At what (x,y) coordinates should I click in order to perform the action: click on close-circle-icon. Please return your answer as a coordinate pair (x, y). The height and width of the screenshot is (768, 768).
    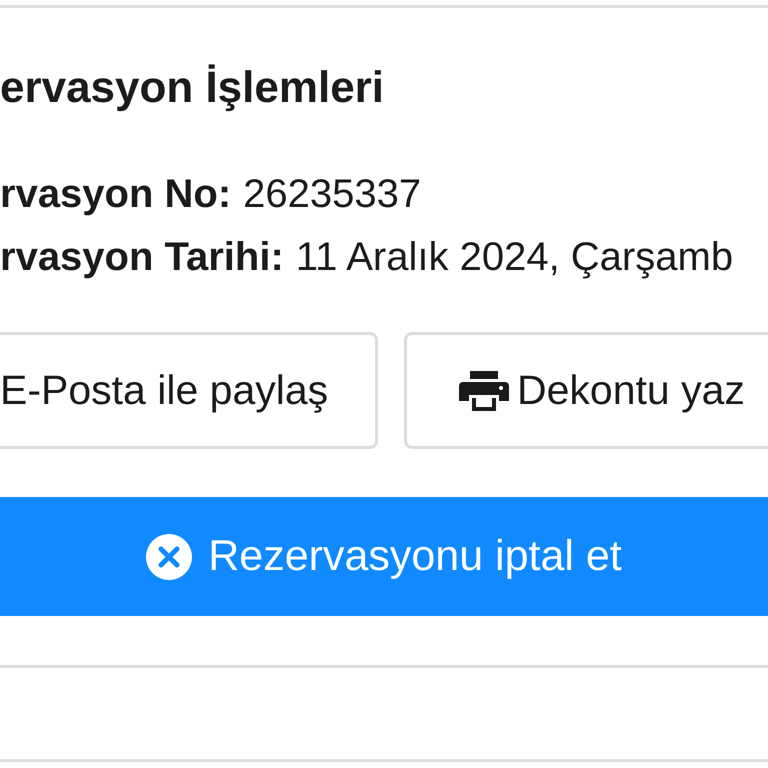
    Looking at the image, I should click on (169, 557).